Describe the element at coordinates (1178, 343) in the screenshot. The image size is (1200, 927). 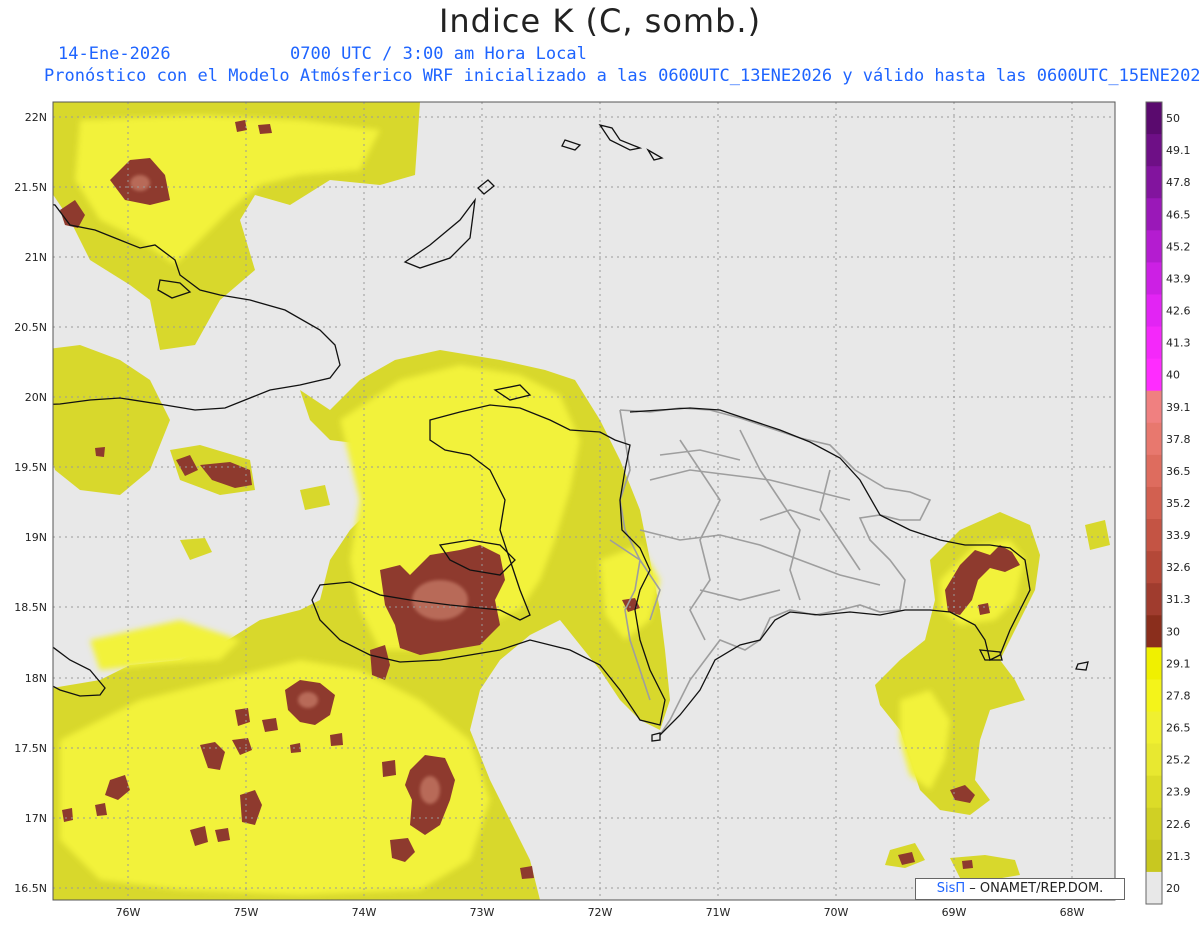
I see `colorbar-label: 41.3` at that location.